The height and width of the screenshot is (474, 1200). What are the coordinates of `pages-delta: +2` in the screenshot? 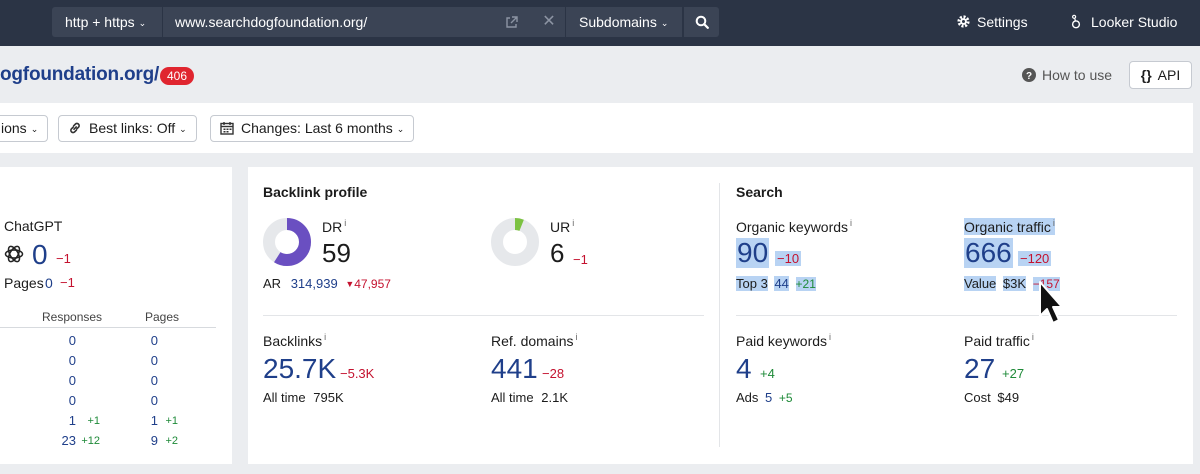 It's located at (171, 441).